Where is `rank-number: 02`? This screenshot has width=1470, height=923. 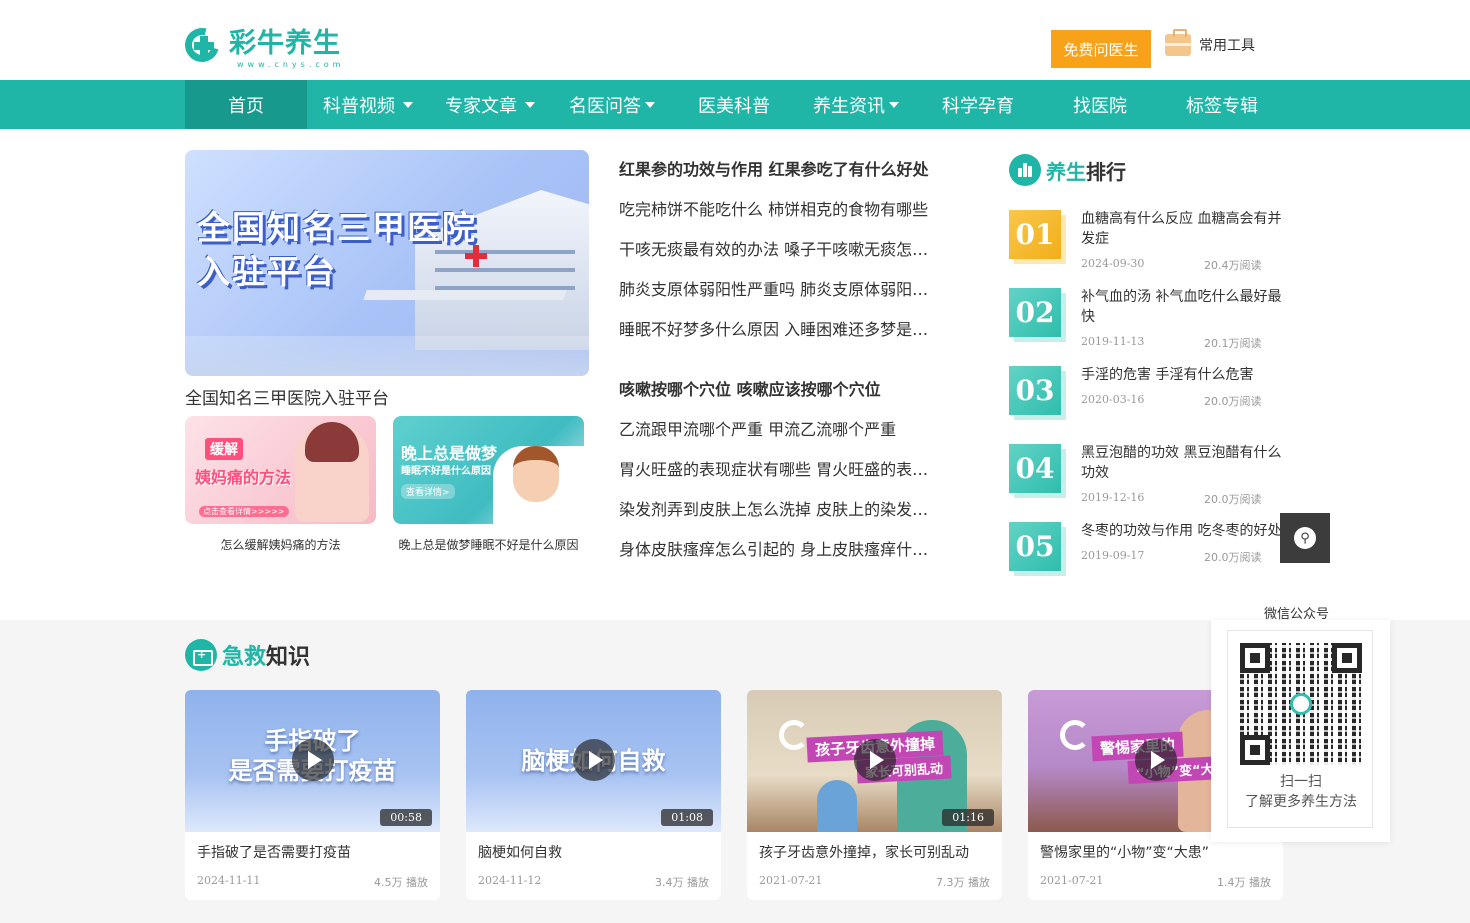 rank-number: 02 is located at coordinates (1035, 312).